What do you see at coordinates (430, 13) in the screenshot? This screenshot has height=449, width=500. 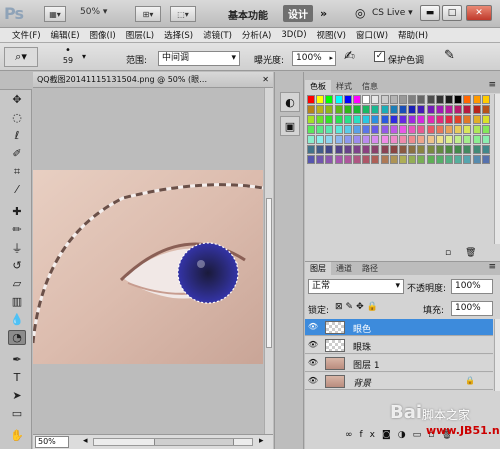 I see `minimize-button: ▬` at bounding box center [430, 13].